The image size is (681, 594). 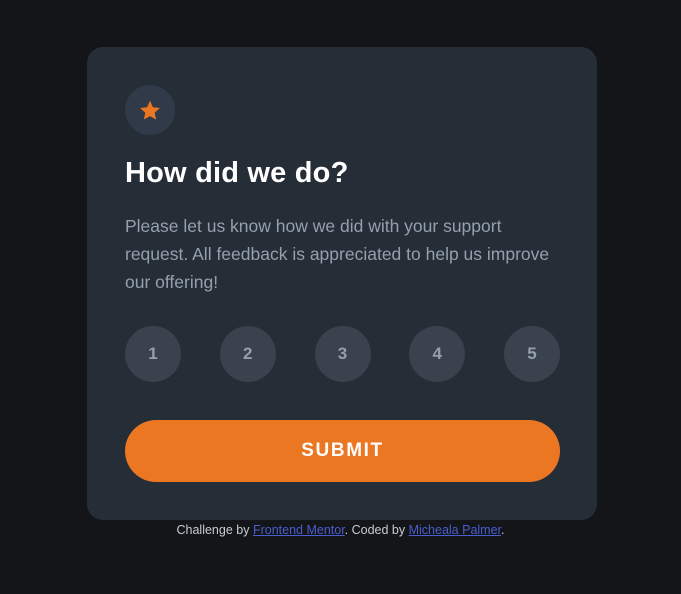 What do you see at coordinates (532, 354) in the screenshot?
I see `rating-button-5: 5` at bounding box center [532, 354].